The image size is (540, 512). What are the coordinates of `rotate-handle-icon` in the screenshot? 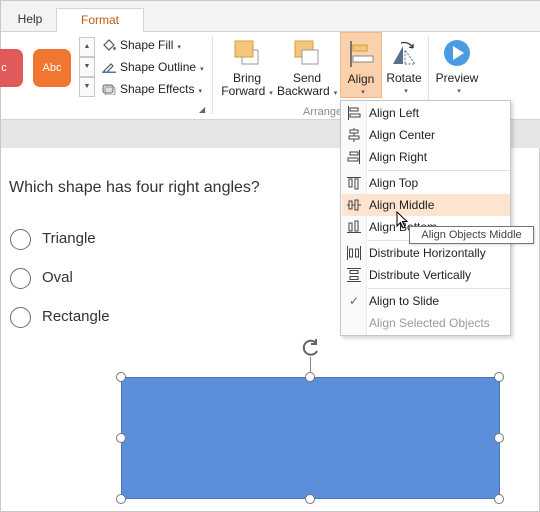 It's located at (311, 348).